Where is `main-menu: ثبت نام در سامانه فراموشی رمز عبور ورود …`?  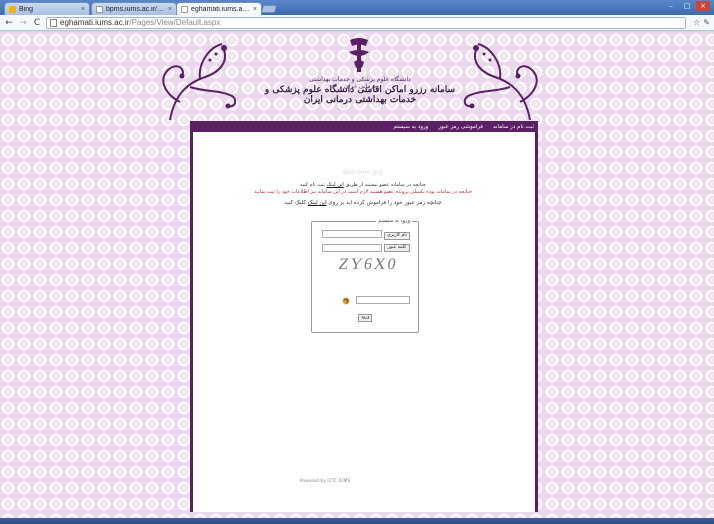 main-menu: ثبت نام در سامانه فراموشی رمز عبور ورود … is located at coordinates (364, 126).